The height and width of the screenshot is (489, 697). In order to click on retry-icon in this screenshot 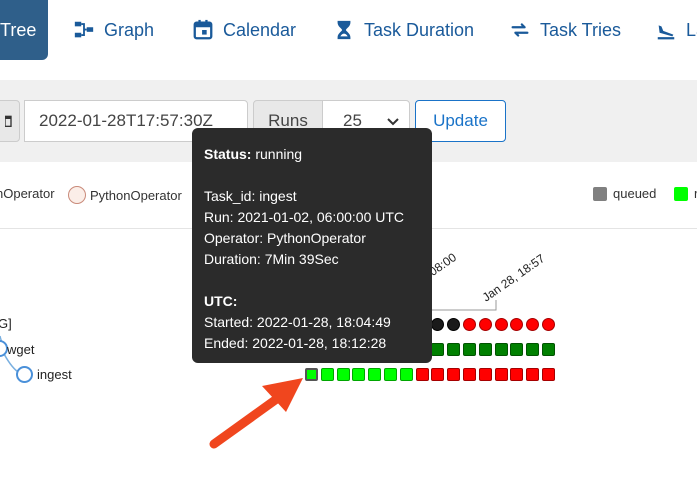, I will do `click(520, 30)`.